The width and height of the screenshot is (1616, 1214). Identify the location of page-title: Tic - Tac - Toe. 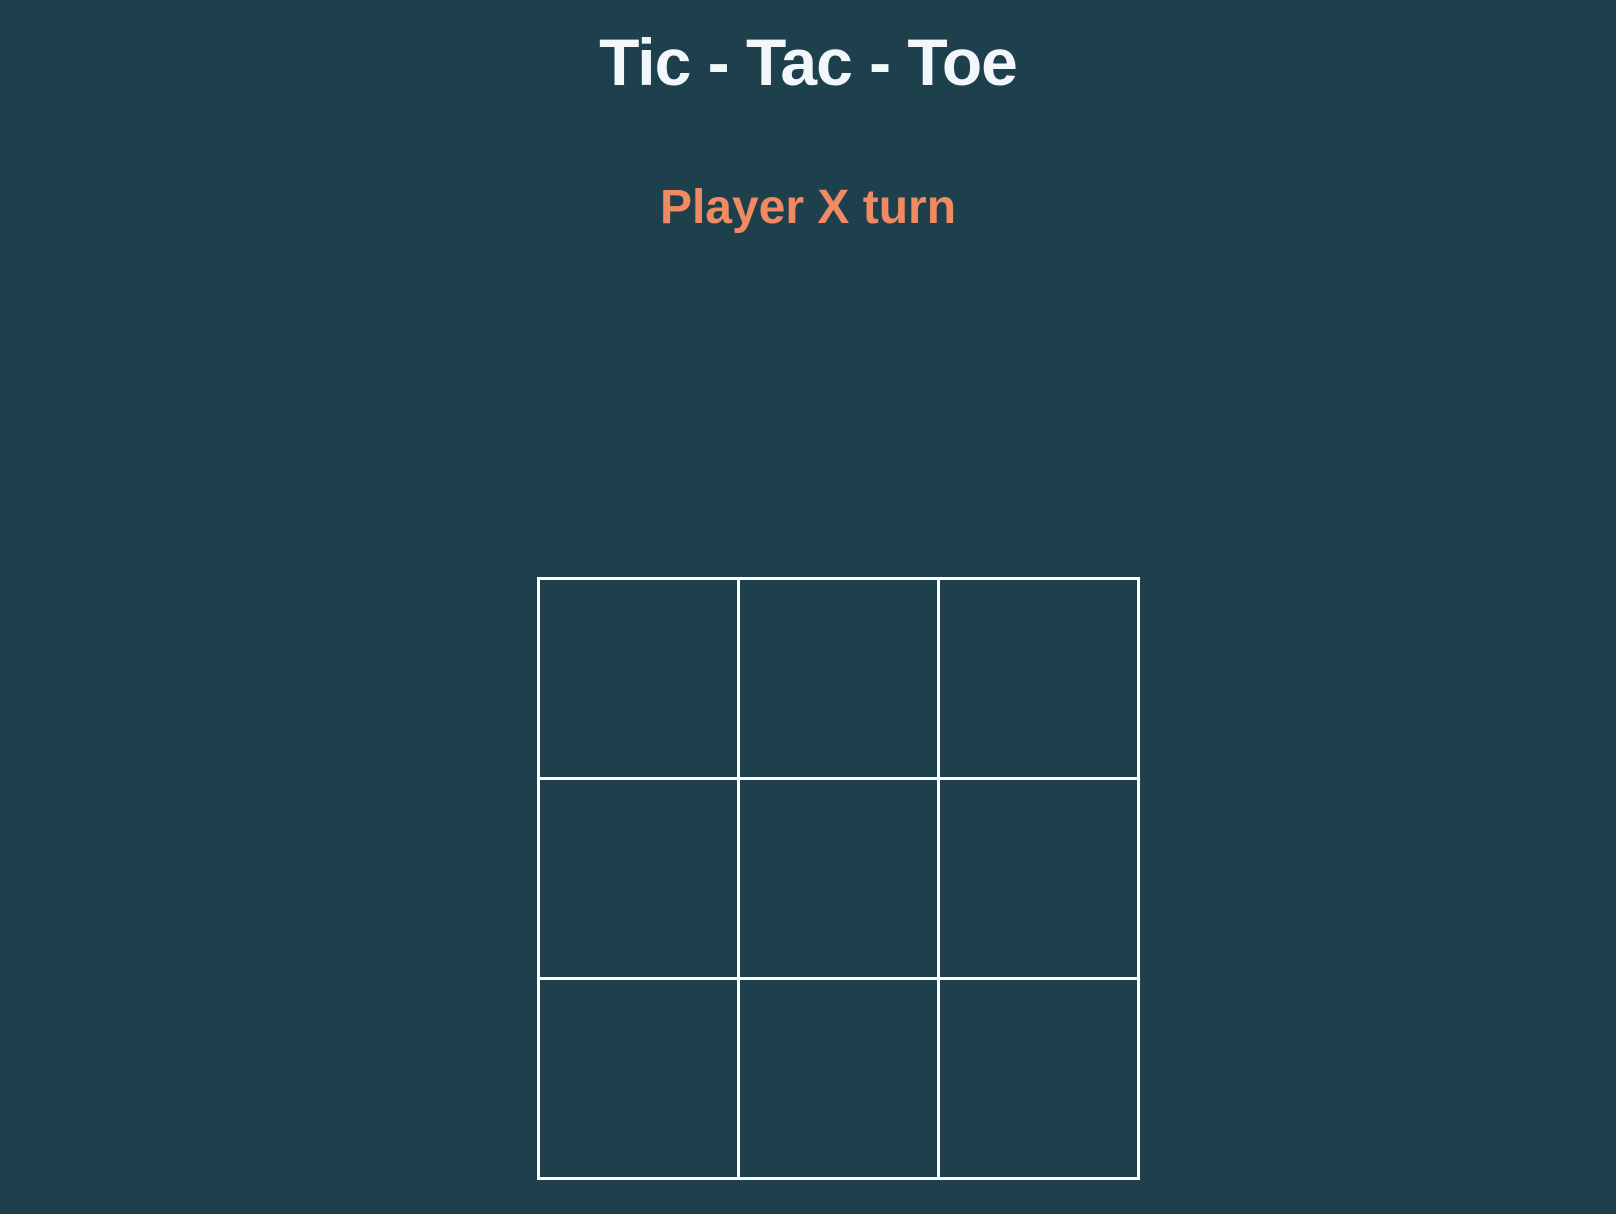
(808, 62).